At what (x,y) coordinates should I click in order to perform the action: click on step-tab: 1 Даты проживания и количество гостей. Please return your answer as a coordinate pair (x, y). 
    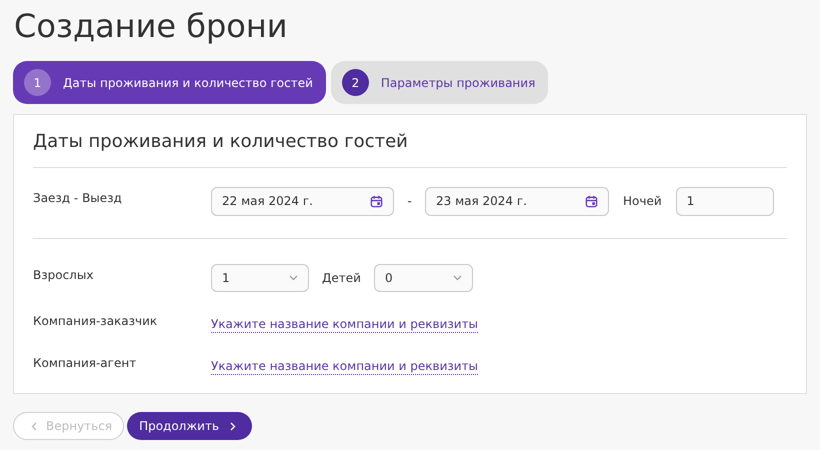
    Looking at the image, I should click on (169, 82).